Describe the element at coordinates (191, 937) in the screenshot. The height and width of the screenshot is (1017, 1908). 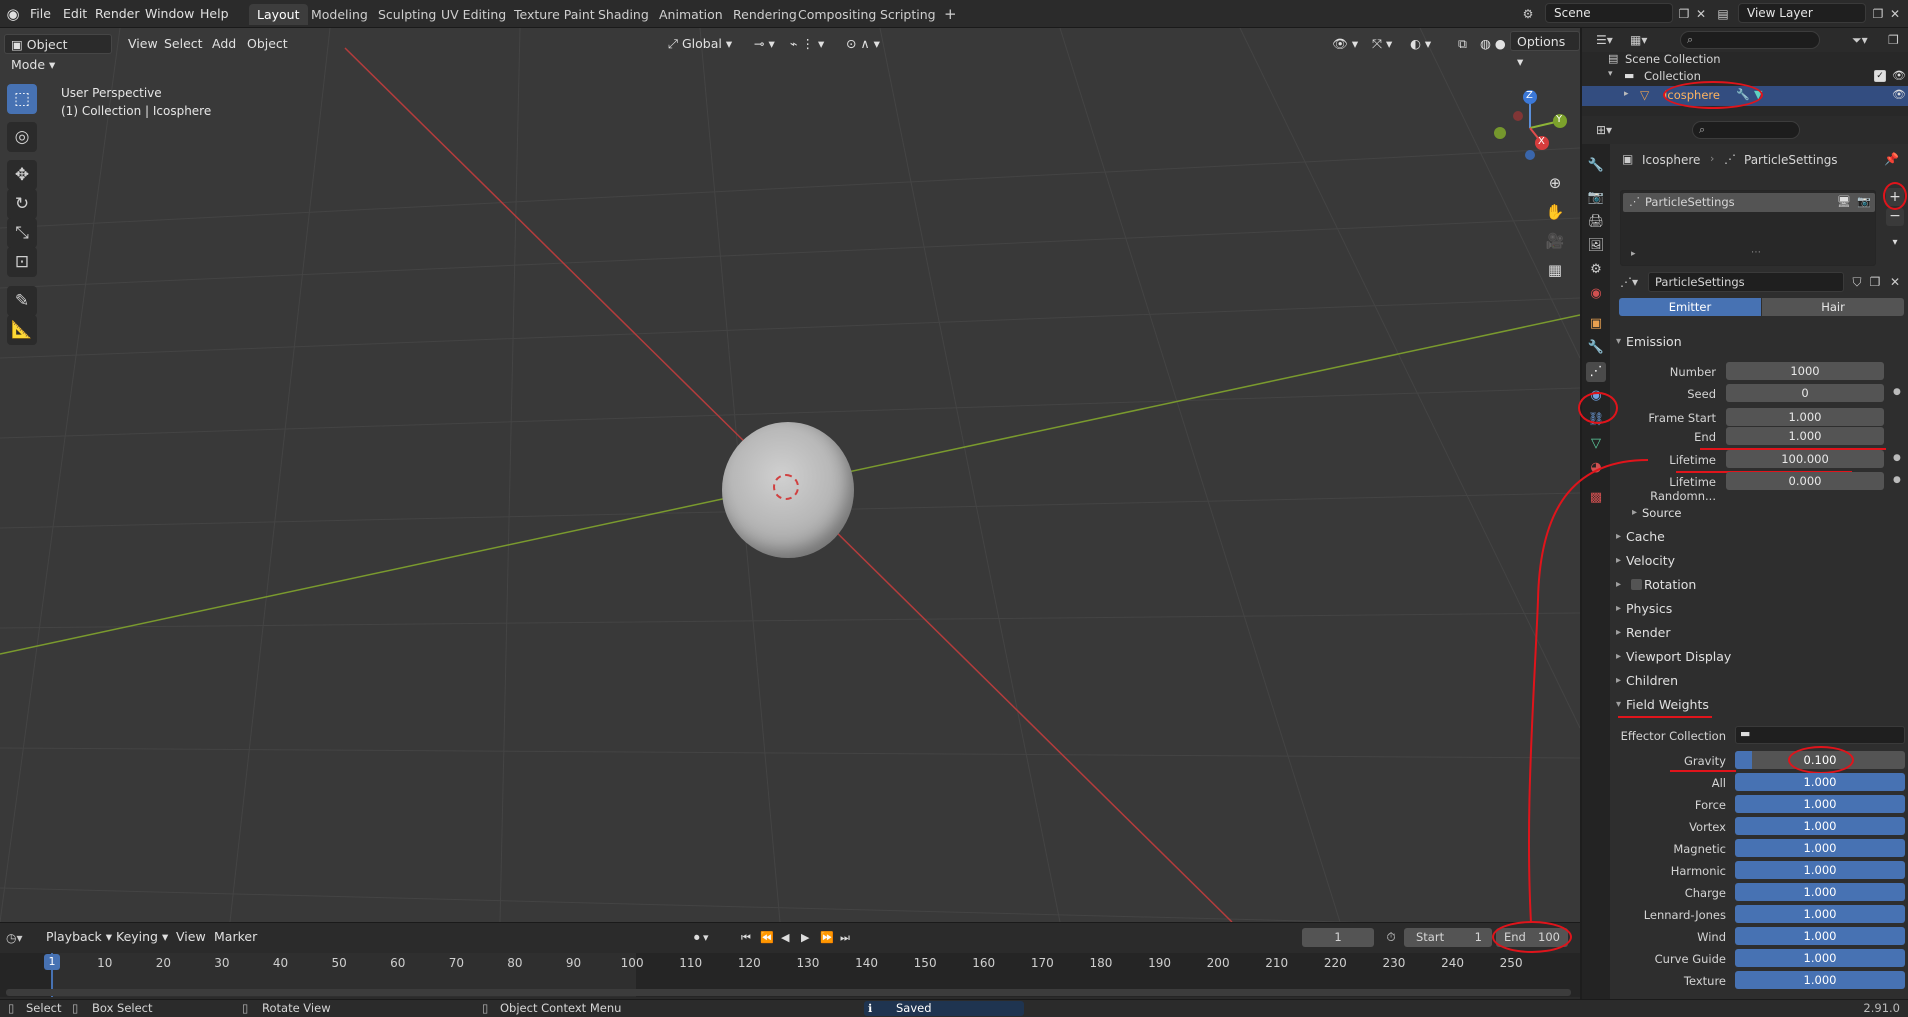
I see `menu-timeline-view: View` at that location.